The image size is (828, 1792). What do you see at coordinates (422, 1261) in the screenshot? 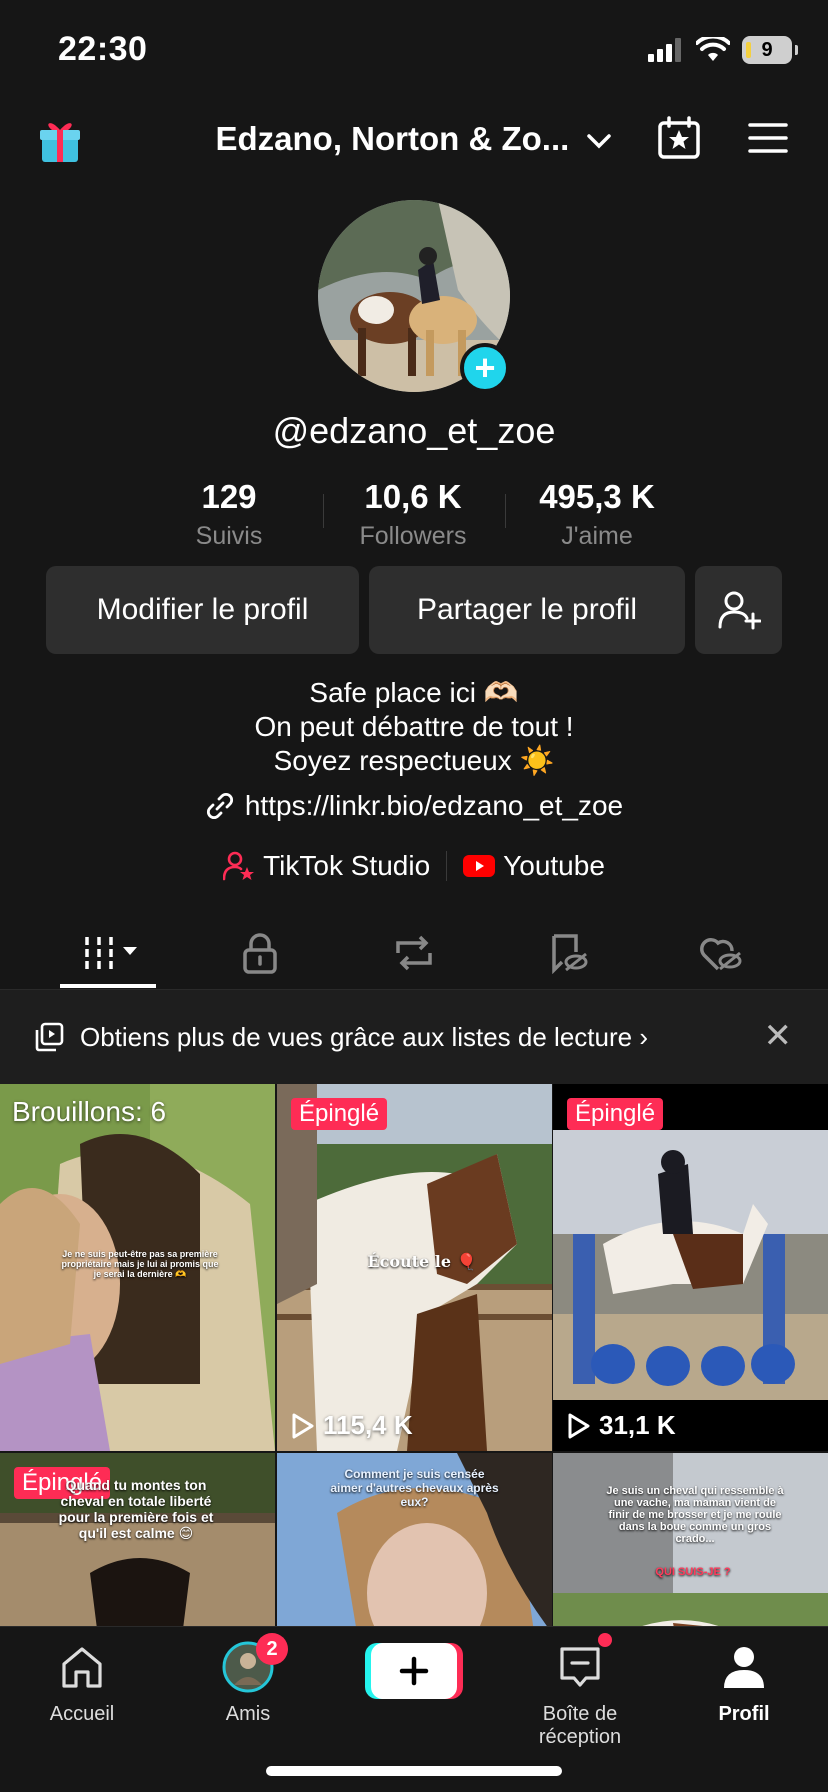
I see `video-caption: Écoute le 🎈` at bounding box center [422, 1261].